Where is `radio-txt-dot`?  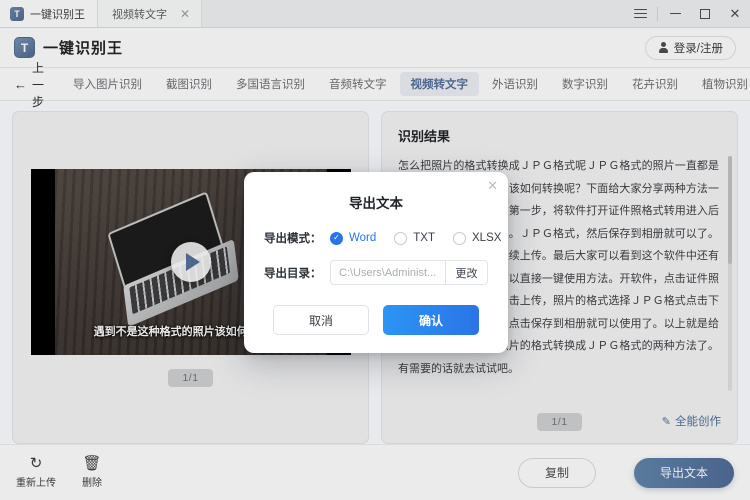 radio-txt-dot is located at coordinates (401, 238).